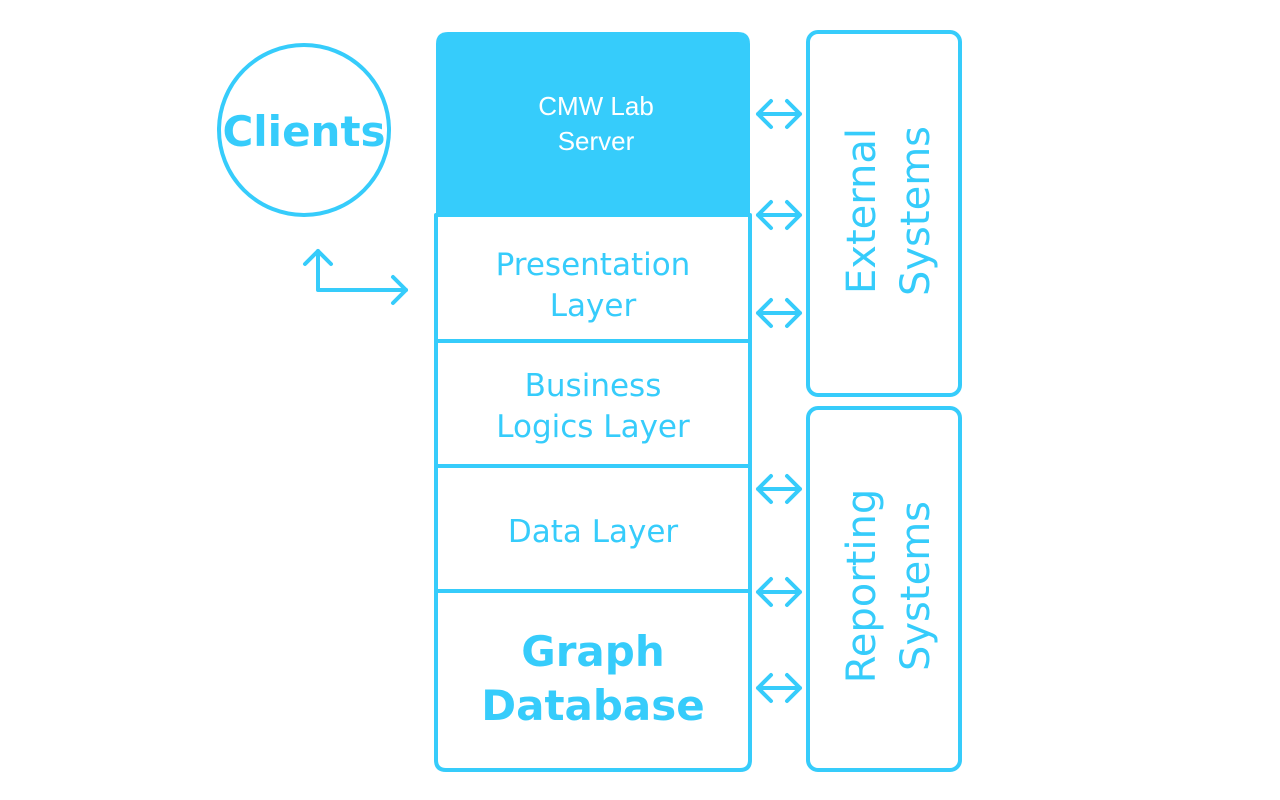  What do you see at coordinates (593, 306) in the screenshot?
I see `svg-text: Layer` at bounding box center [593, 306].